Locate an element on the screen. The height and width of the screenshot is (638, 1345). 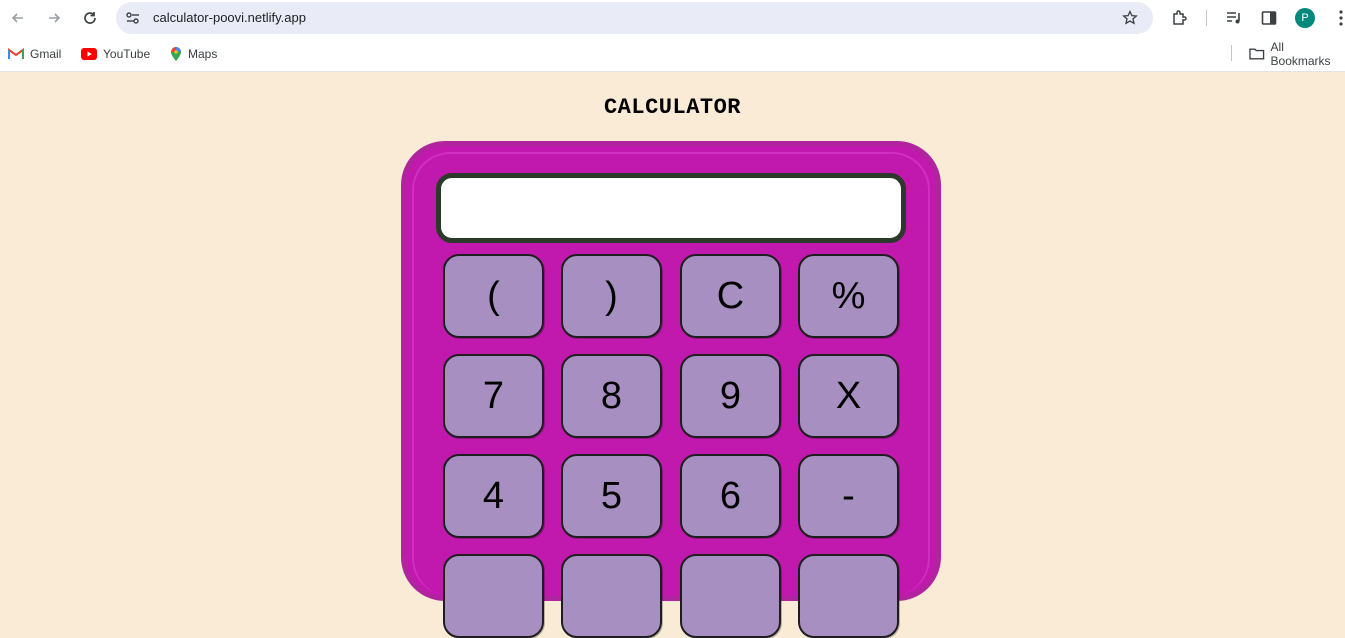
gmail-icon is located at coordinates (16, 53).